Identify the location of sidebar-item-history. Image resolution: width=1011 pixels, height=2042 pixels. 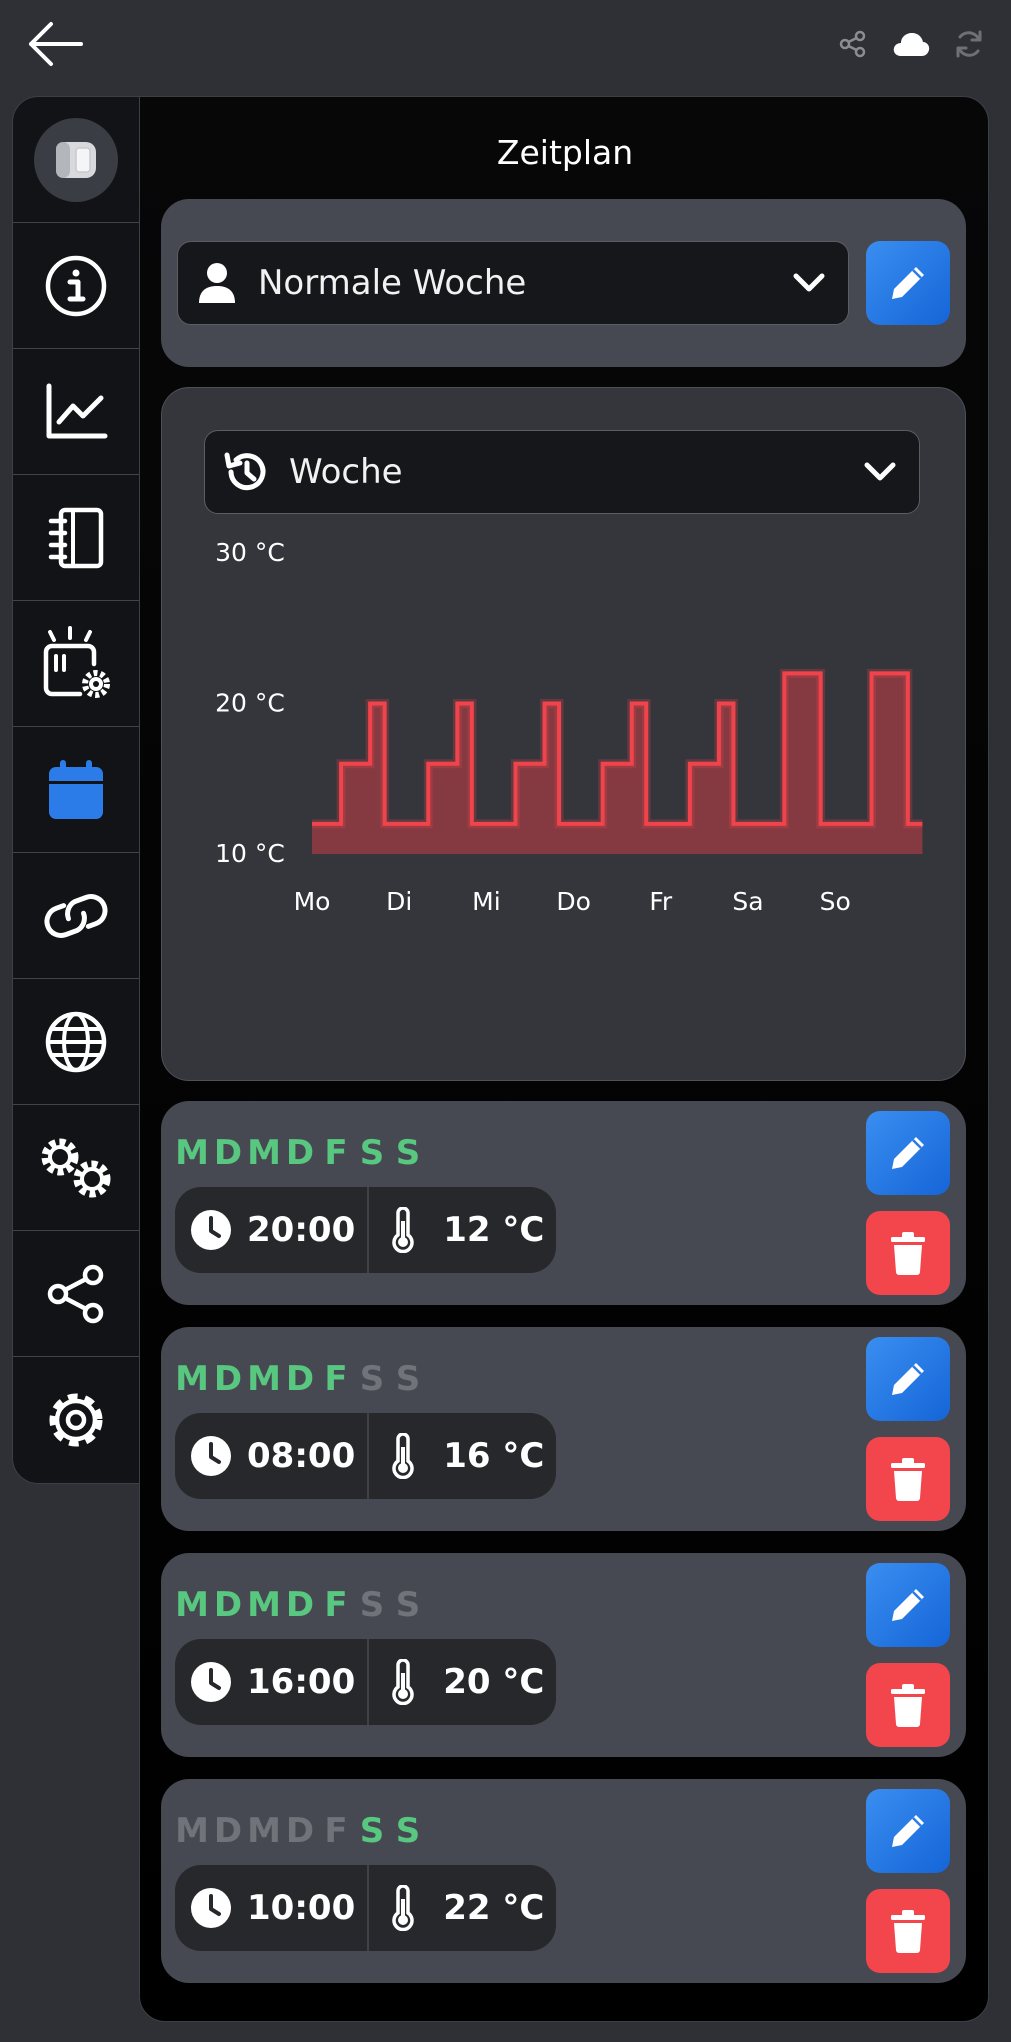
(76, 412).